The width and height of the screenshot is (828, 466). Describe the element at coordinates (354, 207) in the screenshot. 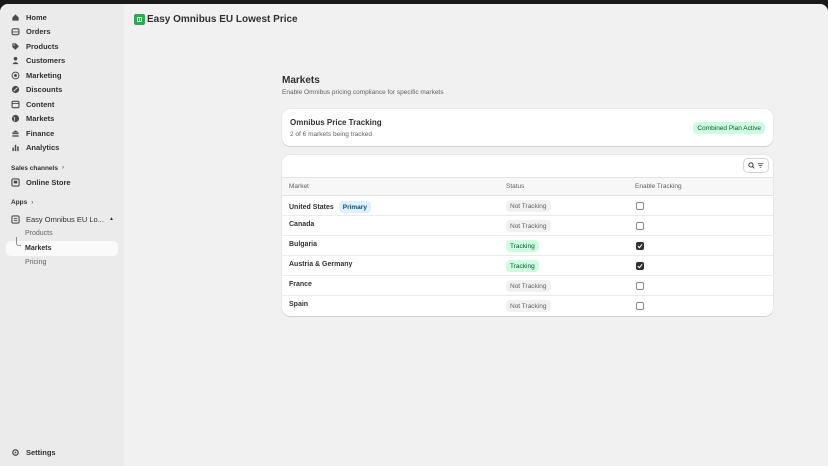

I see `primary-badge: Primary` at that location.